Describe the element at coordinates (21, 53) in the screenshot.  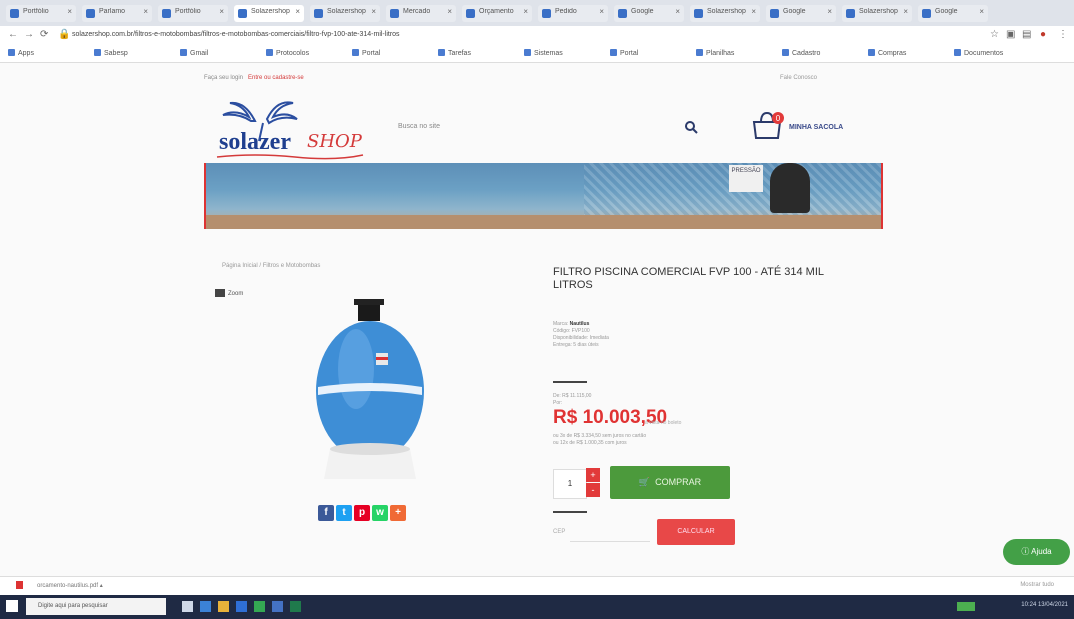
I see `bookmark-item: Apps` at that location.